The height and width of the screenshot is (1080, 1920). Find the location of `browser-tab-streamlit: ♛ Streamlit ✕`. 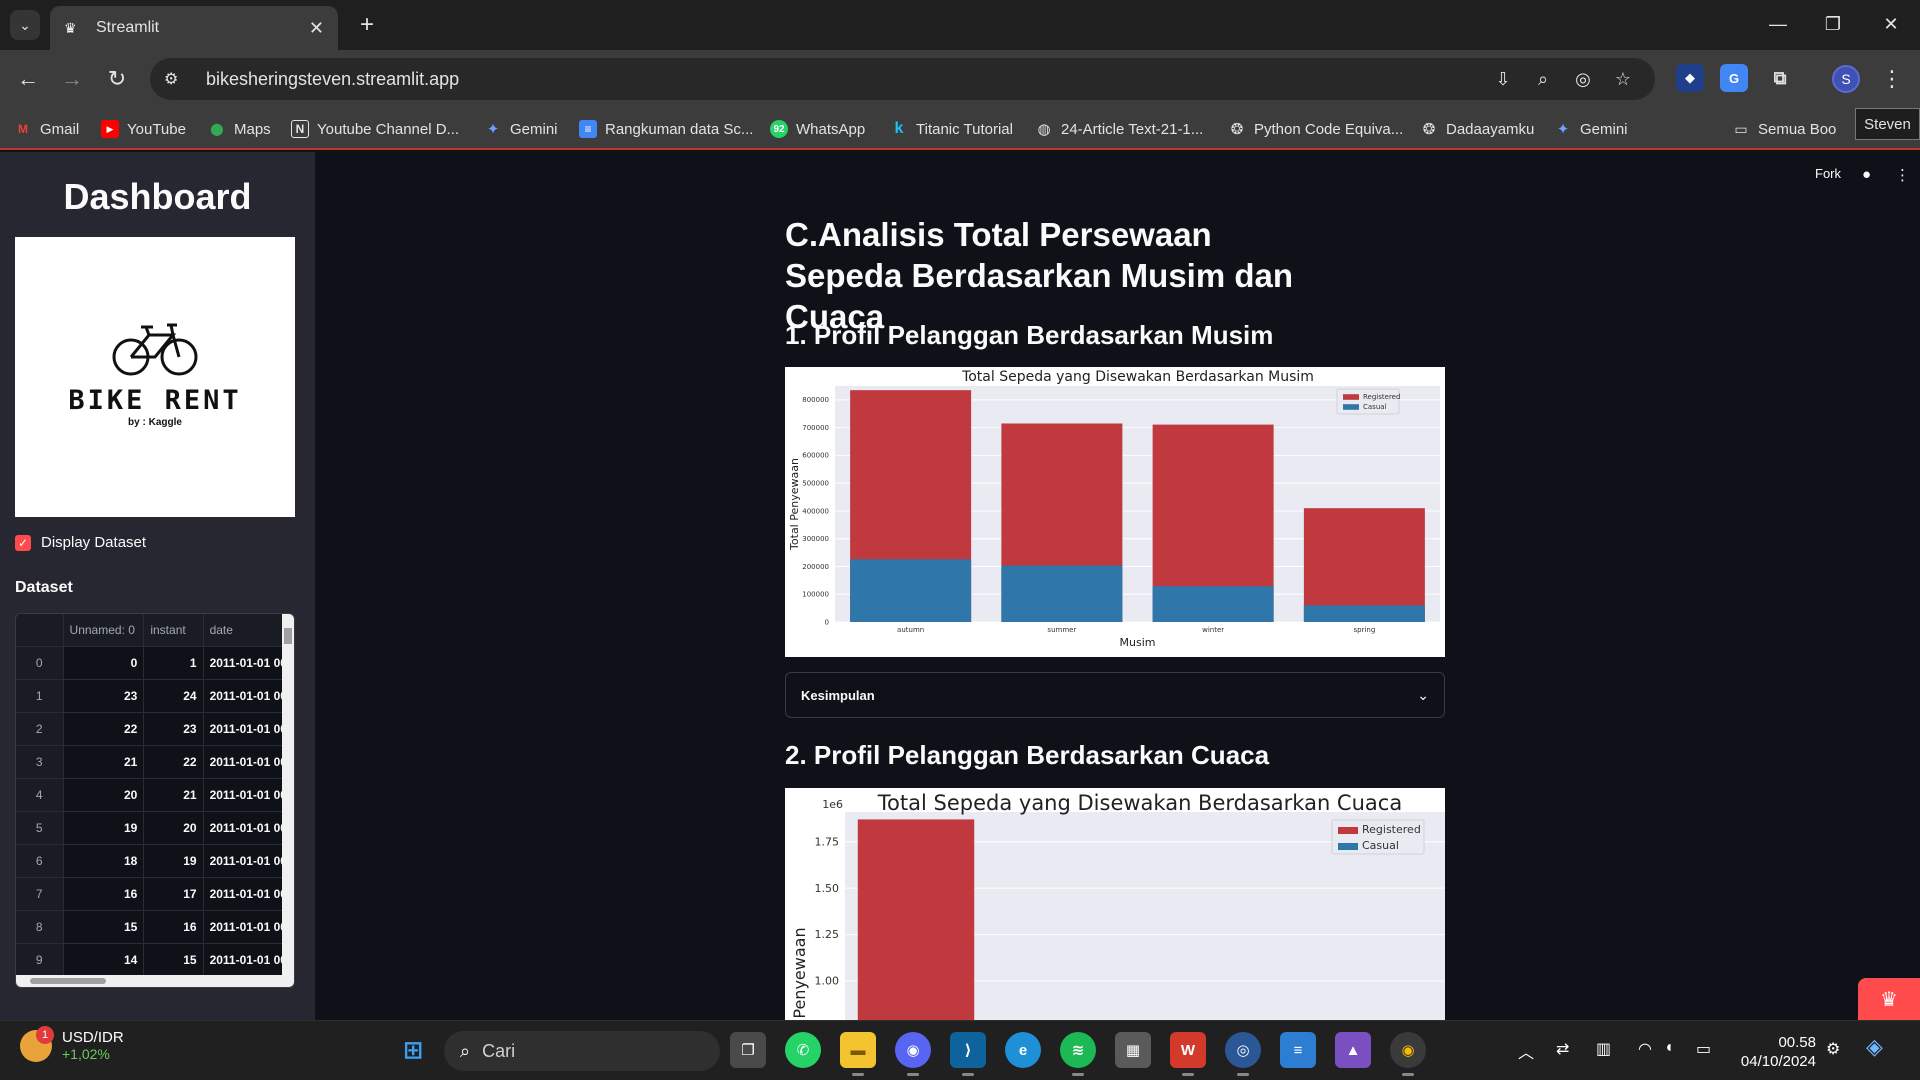

browser-tab-streamlit: ♛ Streamlit ✕ is located at coordinates (194, 28).